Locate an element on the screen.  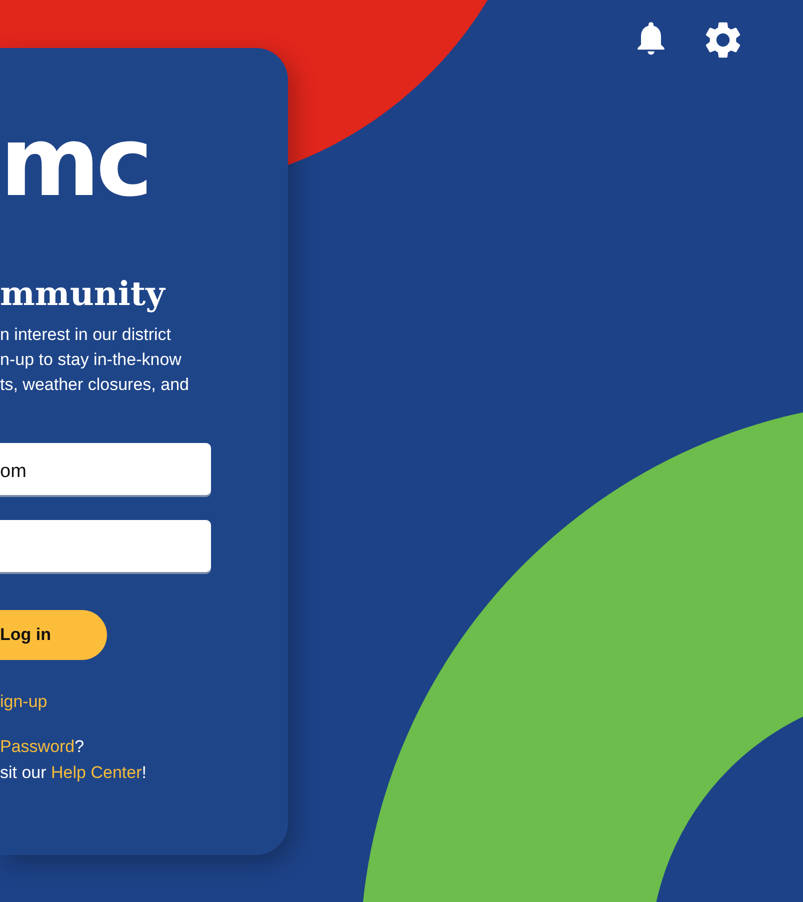
heading: mmunity is located at coordinates (82, 294).